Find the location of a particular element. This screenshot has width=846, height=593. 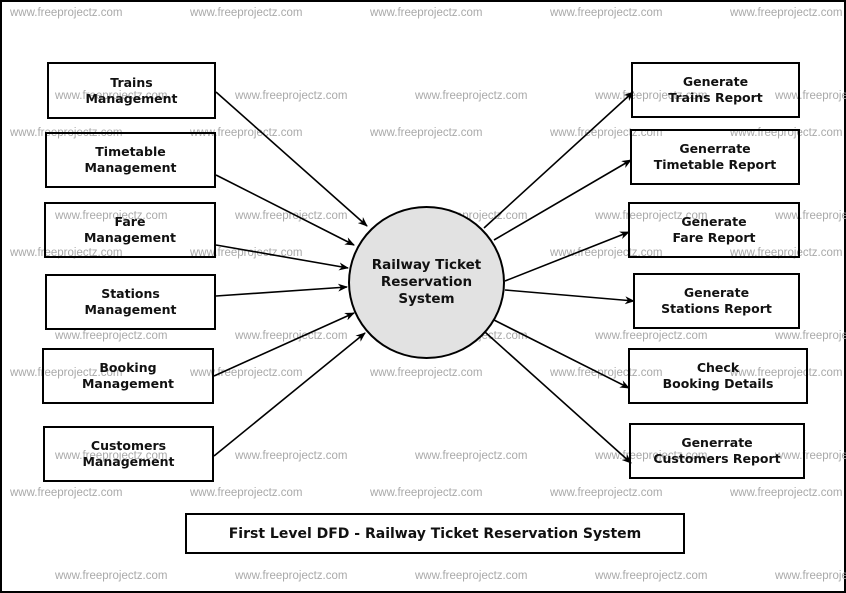

entity-trains-management: Trains Management is located at coordinates (131, 90).